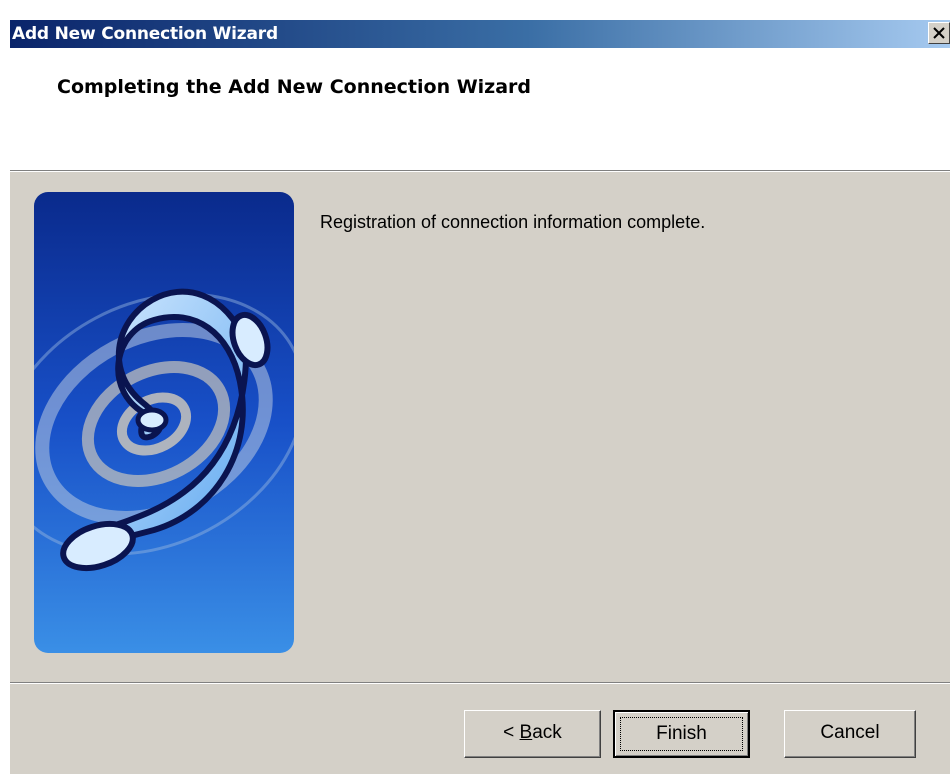  I want to click on back-button: < Back, so click(532, 734).